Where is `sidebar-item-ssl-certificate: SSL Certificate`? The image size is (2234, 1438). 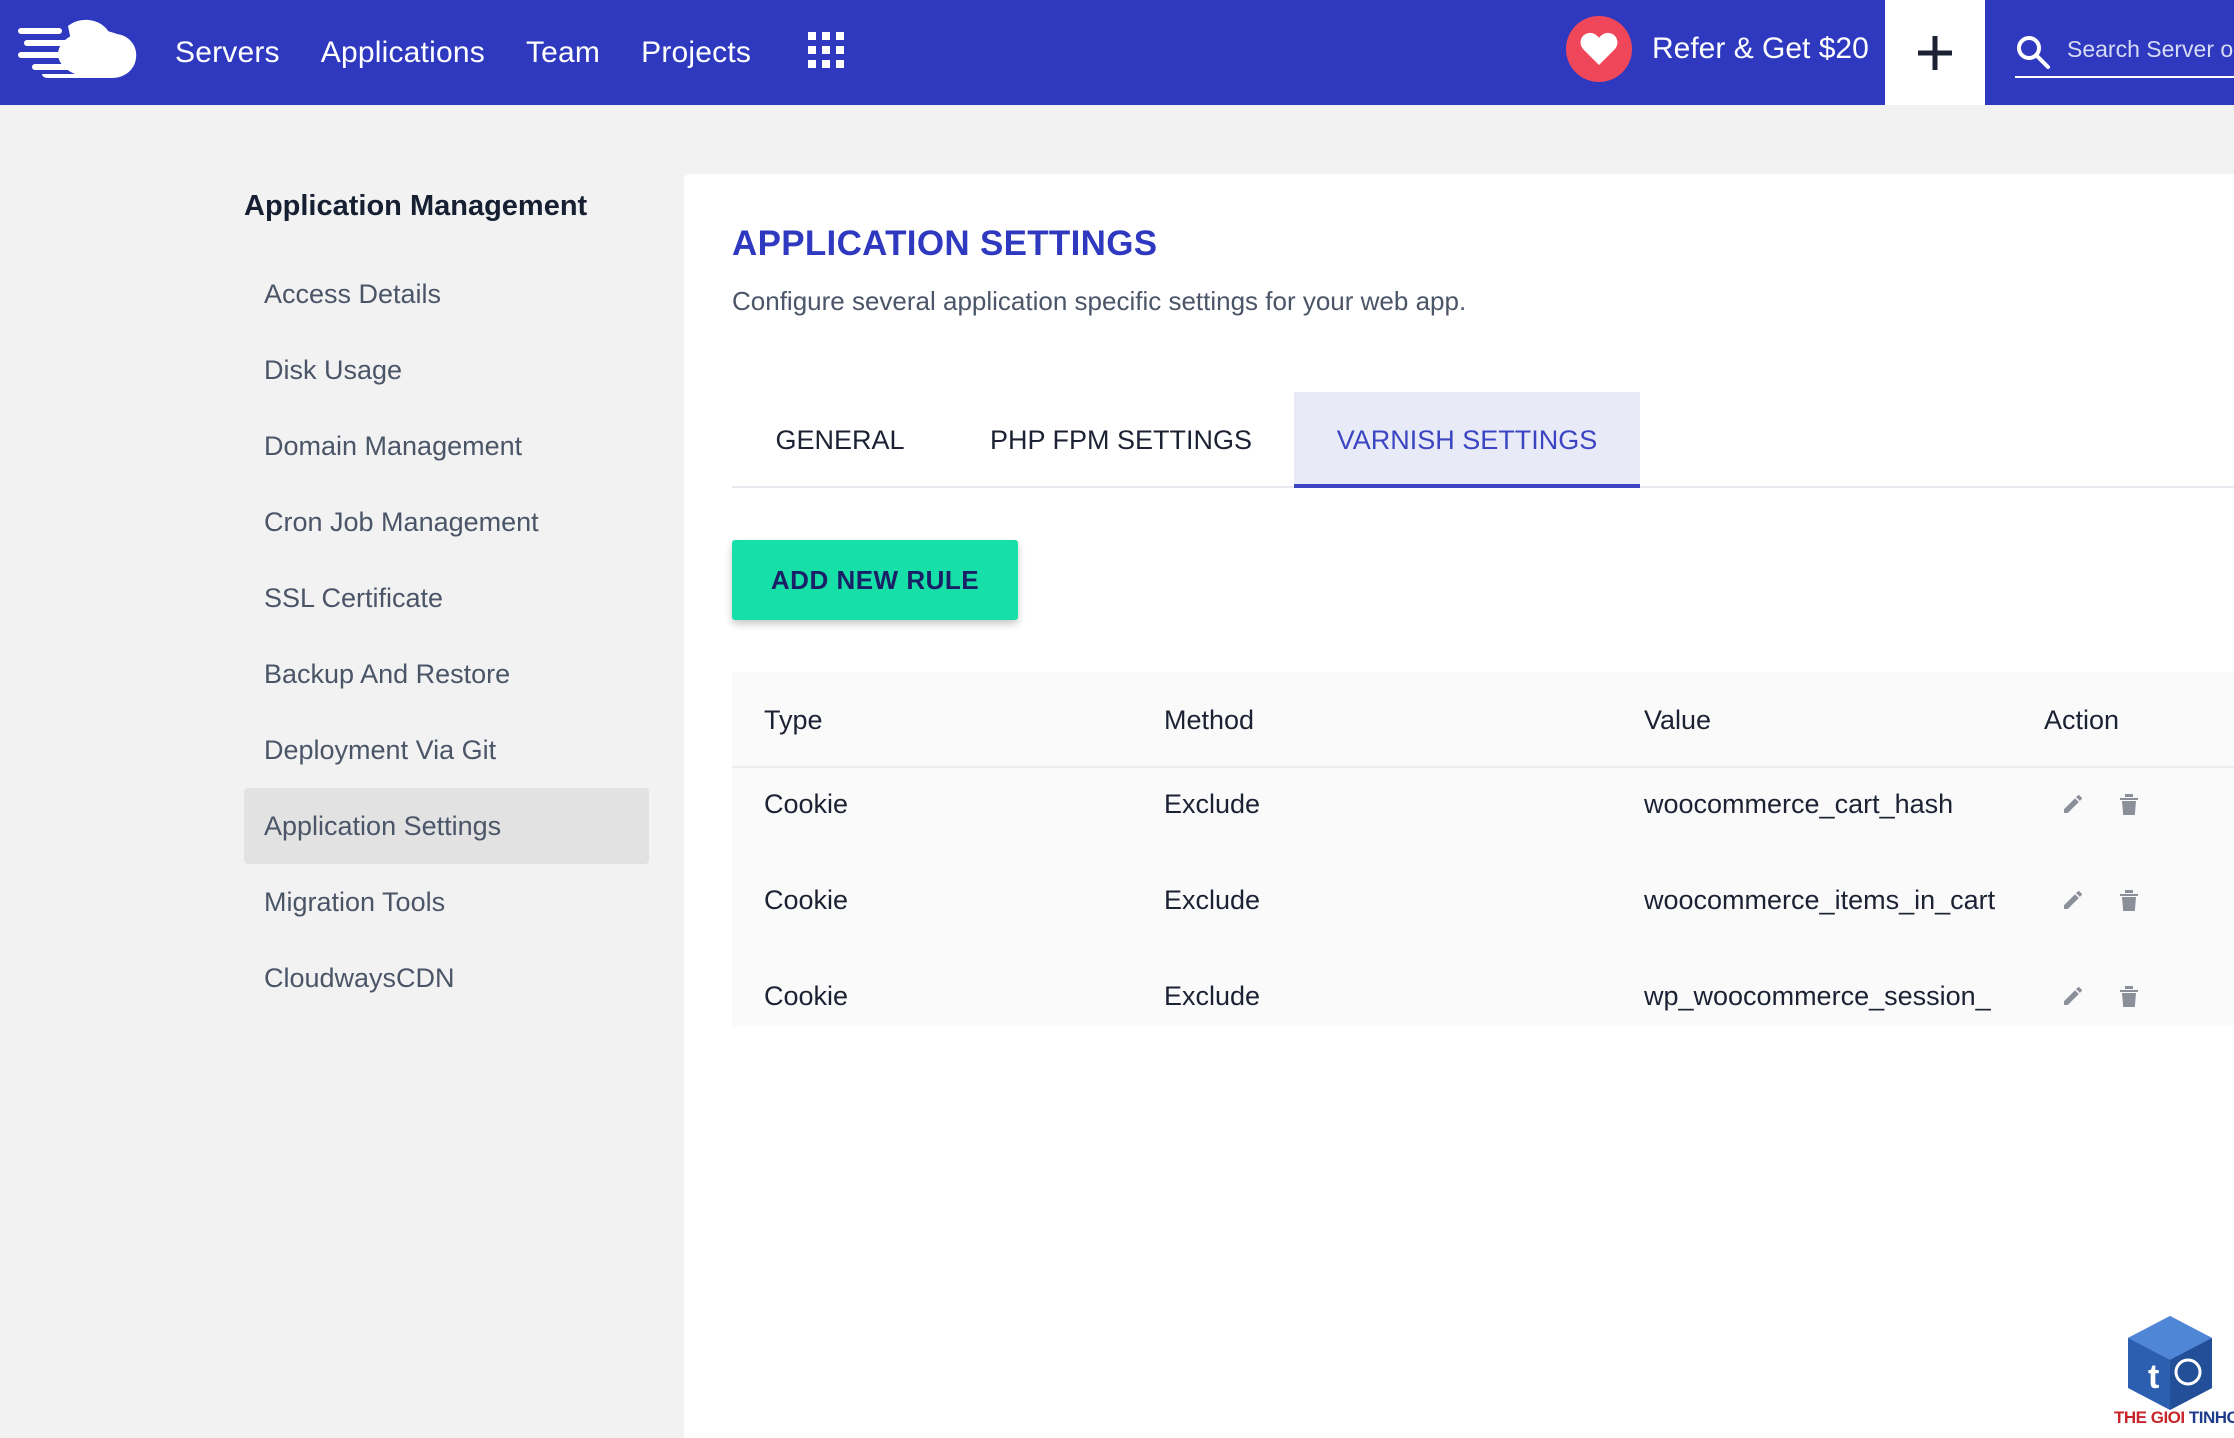 sidebar-item-ssl-certificate: SSL Certificate is located at coordinates (446, 598).